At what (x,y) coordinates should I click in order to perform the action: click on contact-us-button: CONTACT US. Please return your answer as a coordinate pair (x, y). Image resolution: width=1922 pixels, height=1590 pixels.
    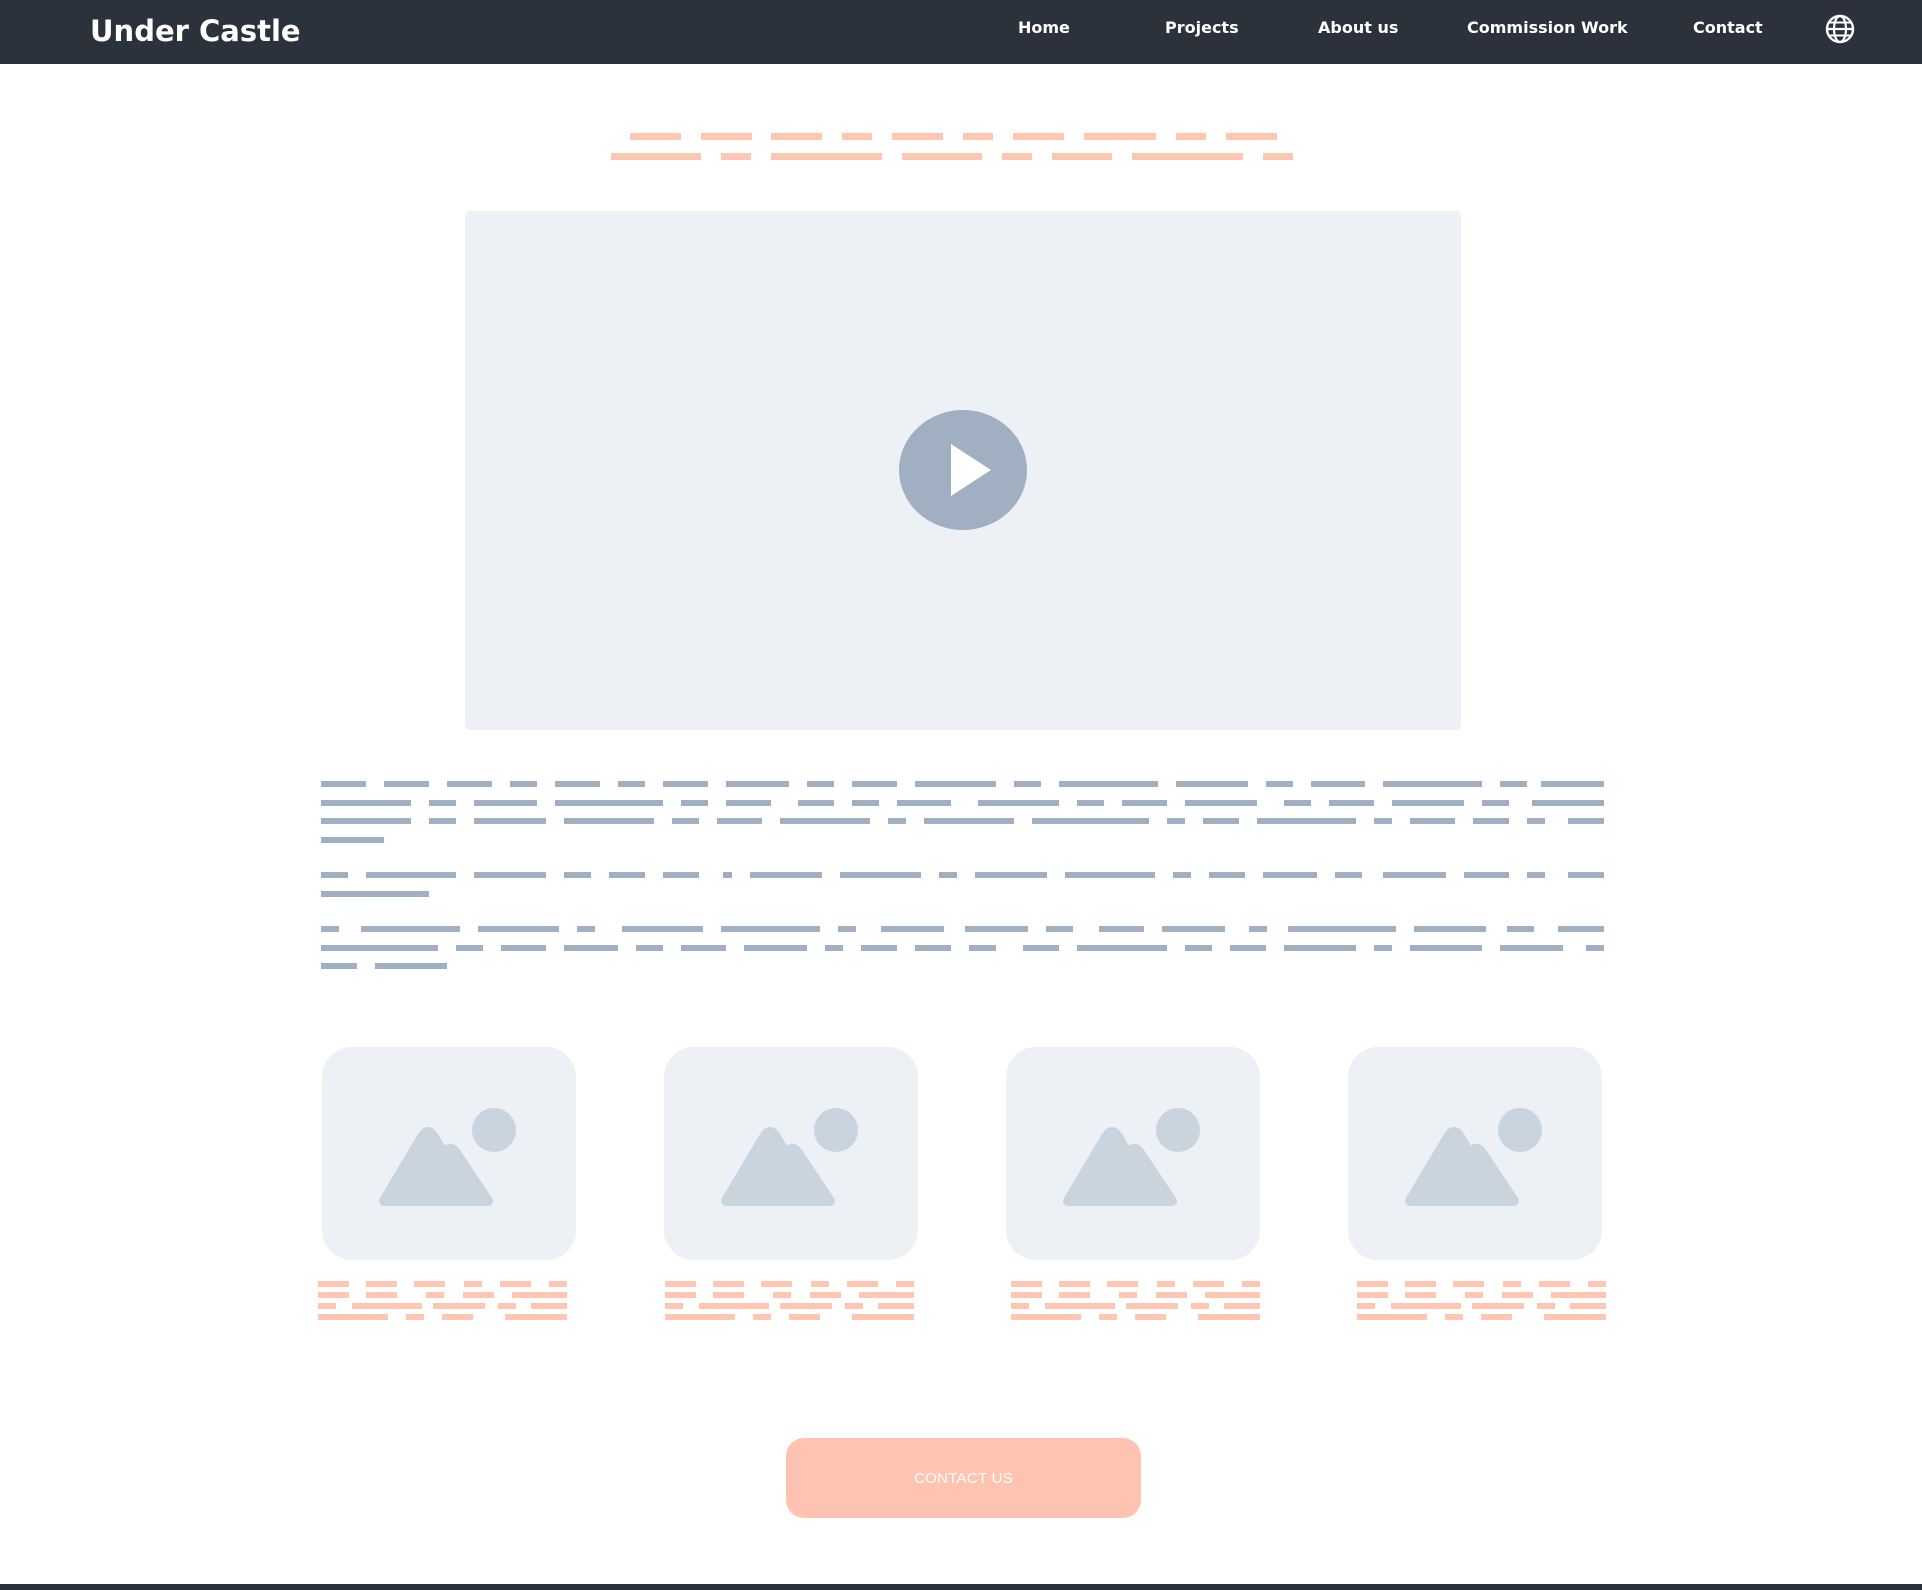
    Looking at the image, I should click on (963, 1478).